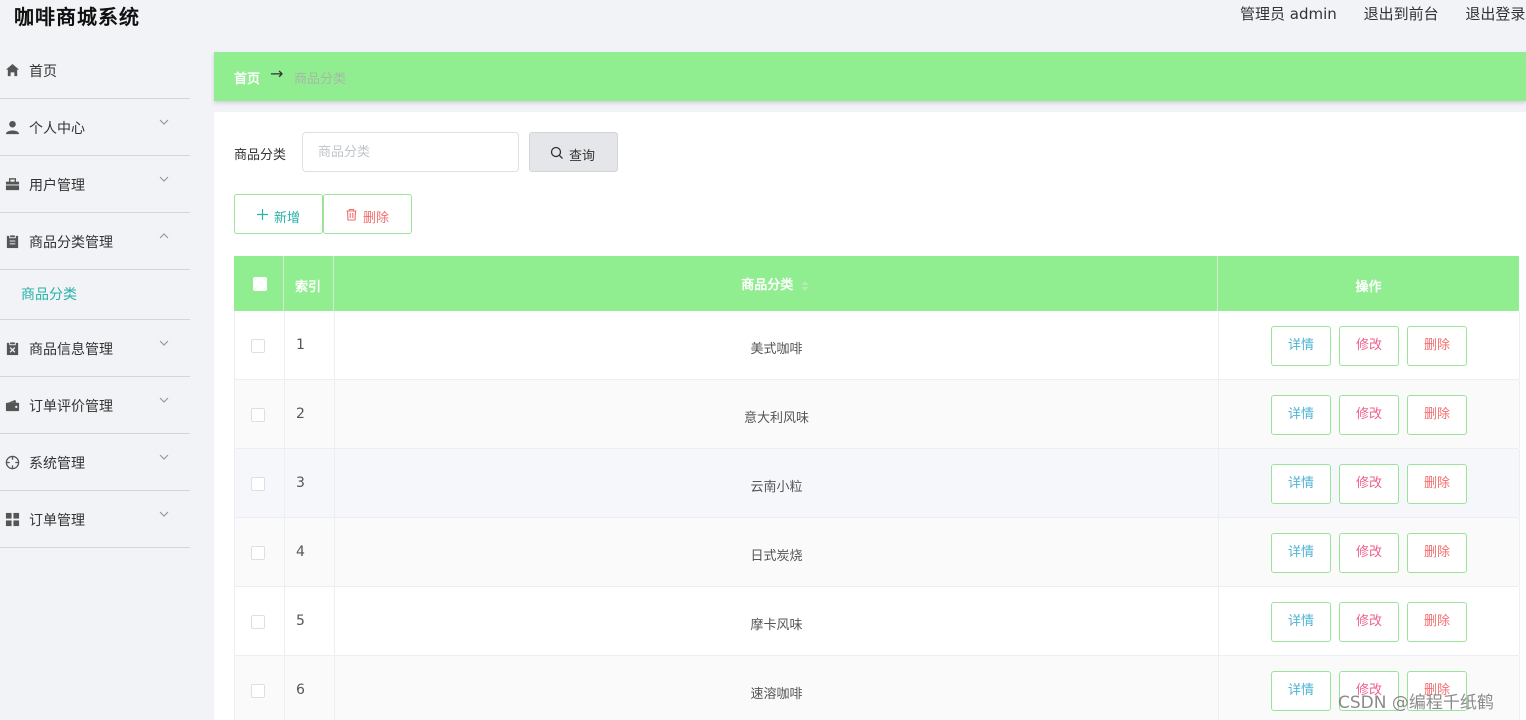  What do you see at coordinates (776, 556) in the screenshot?
I see `row-category: 日式炭烧` at bounding box center [776, 556].